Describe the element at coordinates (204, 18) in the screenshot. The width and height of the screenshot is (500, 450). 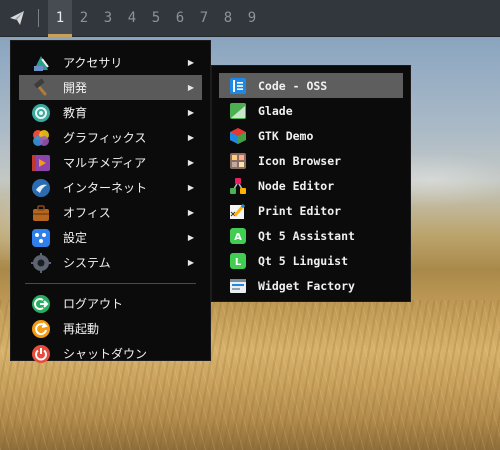
I see `workspace-7-button: 7` at that location.